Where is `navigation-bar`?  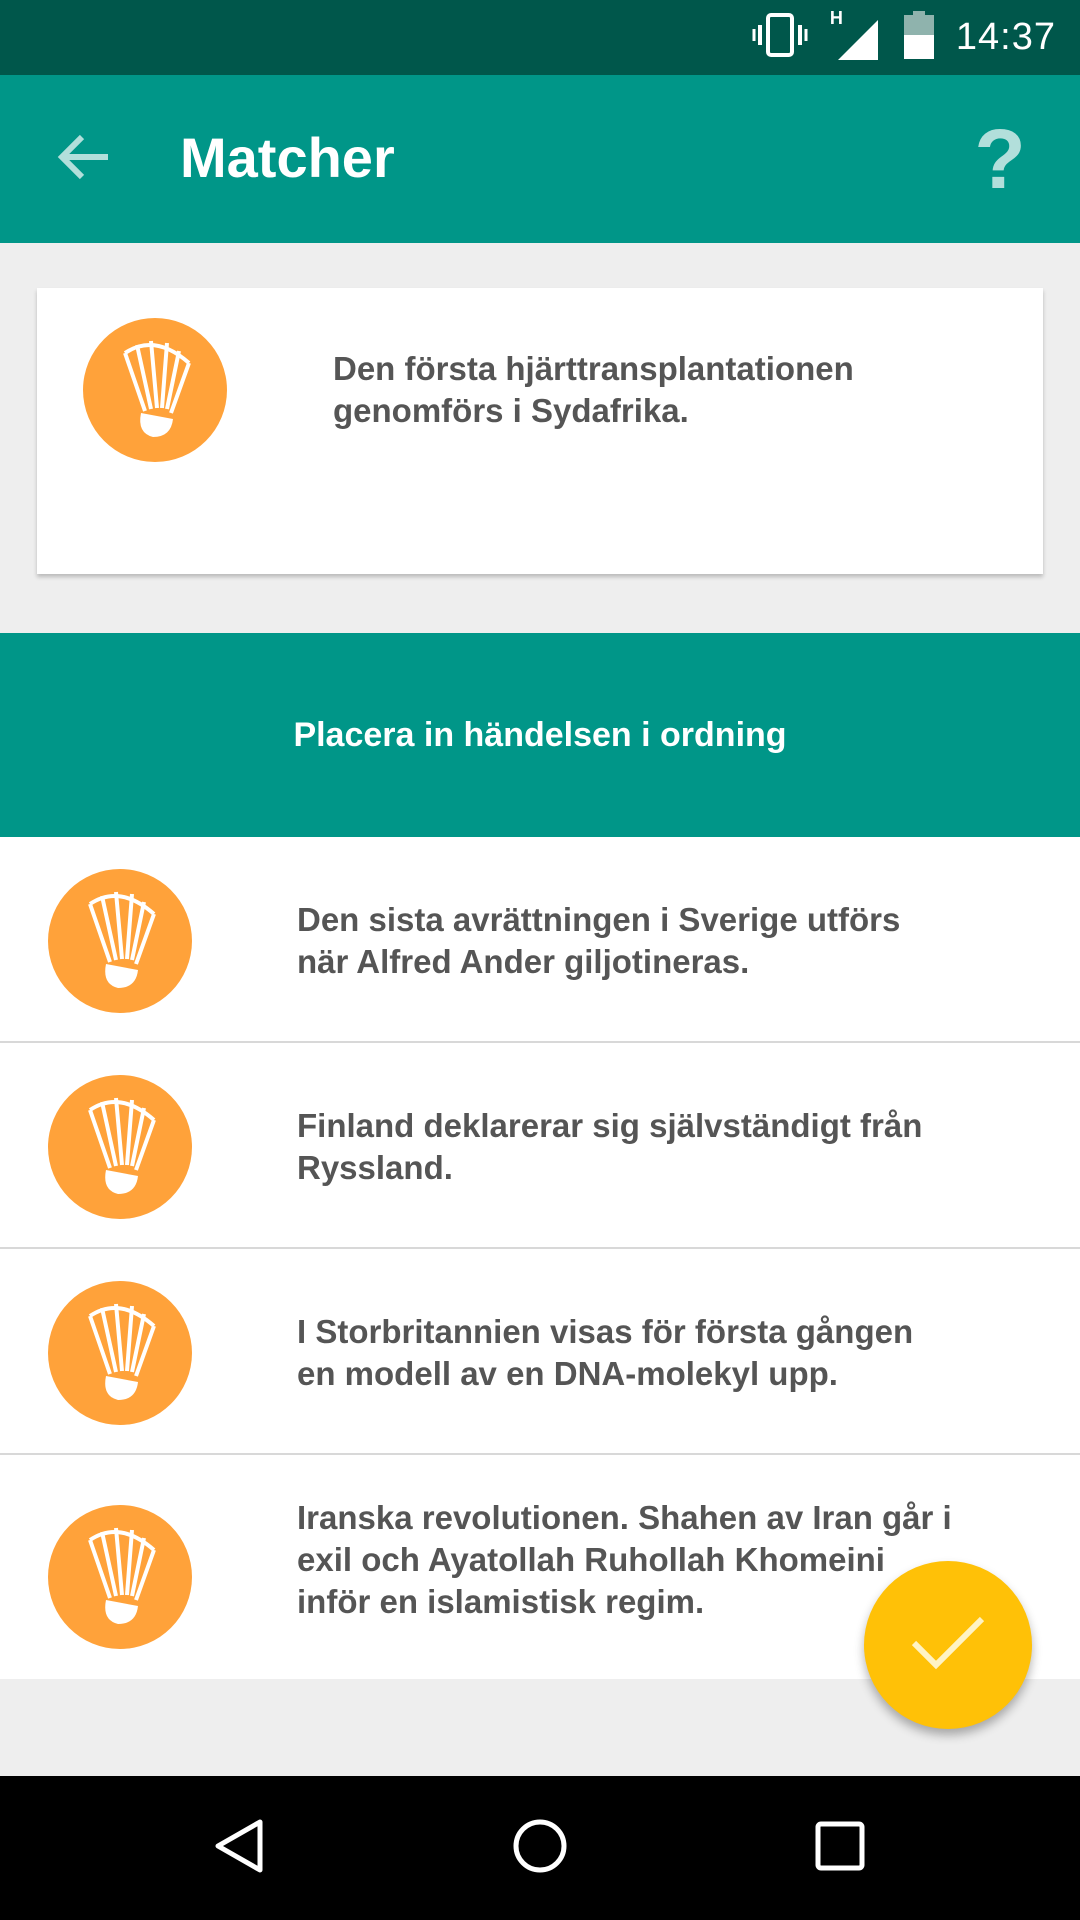
navigation-bar is located at coordinates (540, 1848).